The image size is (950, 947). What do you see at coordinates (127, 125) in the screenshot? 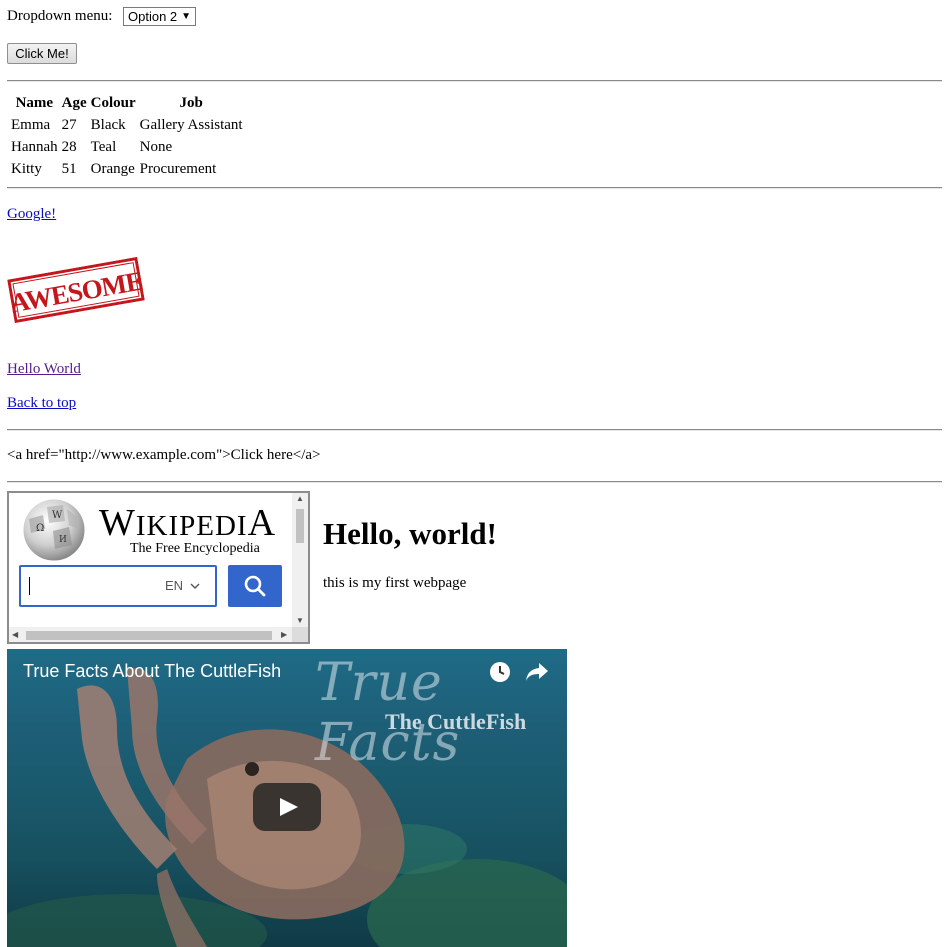
I see `table-row: Emma 27 Black Gallery Assistant` at bounding box center [127, 125].